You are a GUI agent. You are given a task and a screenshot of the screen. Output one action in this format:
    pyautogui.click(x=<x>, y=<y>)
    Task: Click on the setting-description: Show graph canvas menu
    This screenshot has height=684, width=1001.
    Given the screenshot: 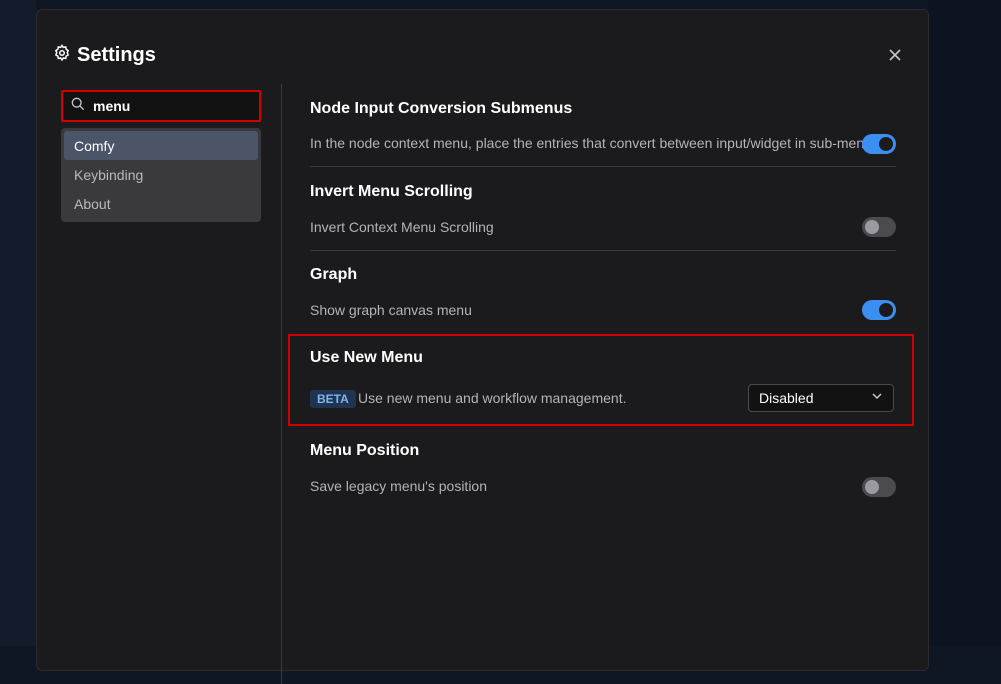 What is the action you would take?
    pyautogui.click(x=391, y=310)
    